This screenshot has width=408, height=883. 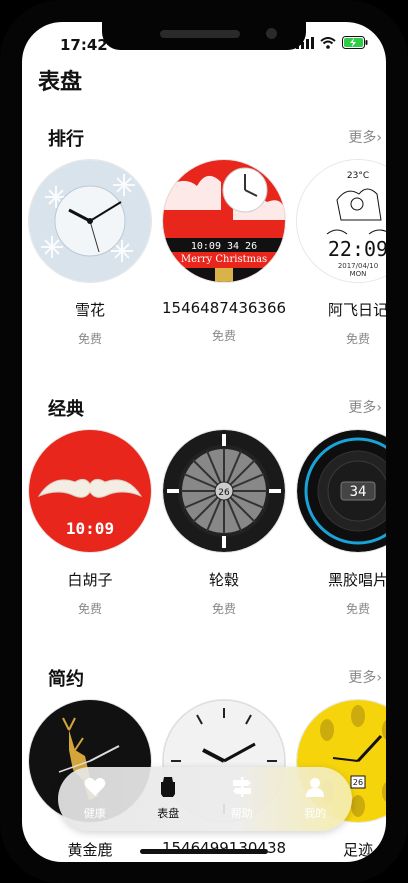 I want to click on watchface-card: 34 黑胶唱片 免费, so click(x=341, y=523).